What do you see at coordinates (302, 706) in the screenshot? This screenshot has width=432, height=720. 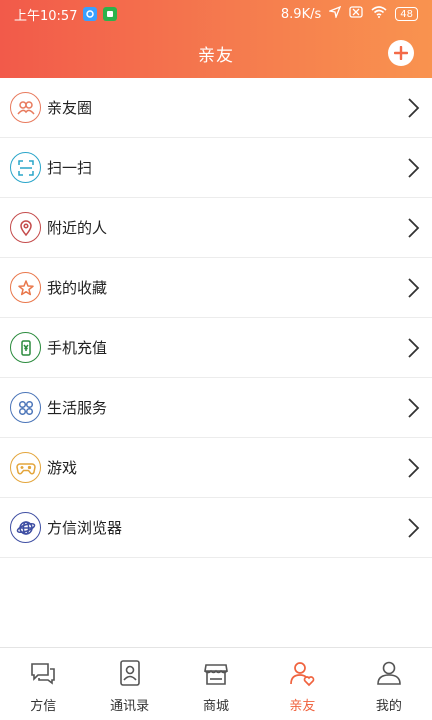 I see `tab-label: 亲友` at bounding box center [302, 706].